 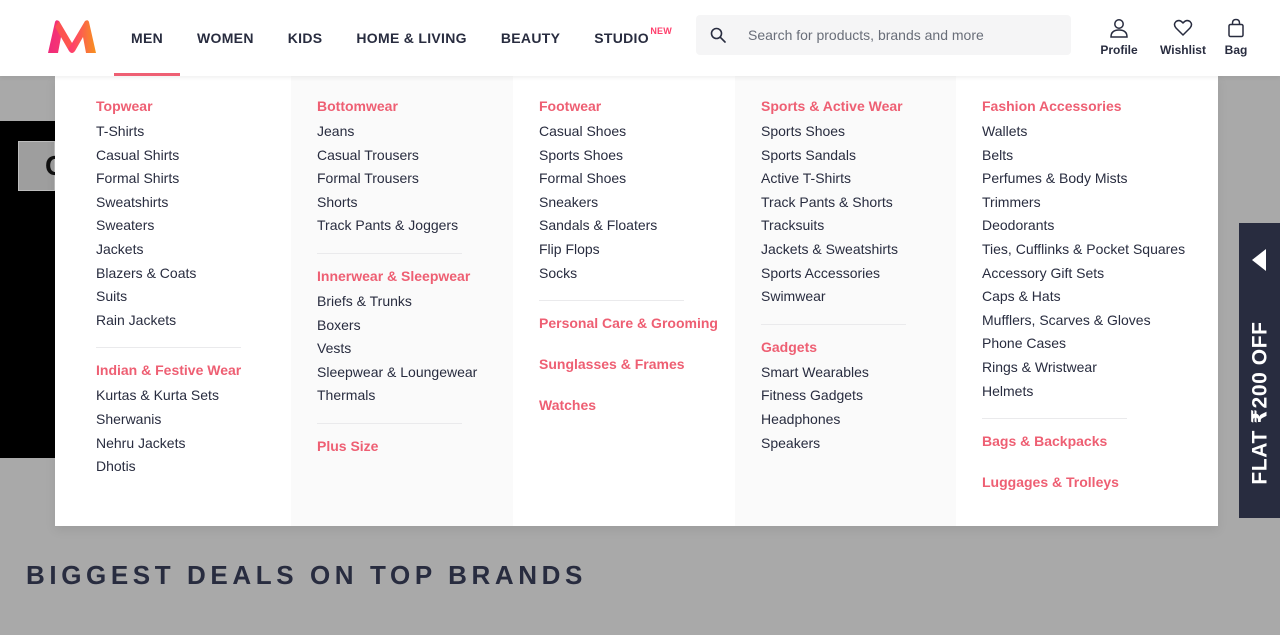 What do you see at coordinates (193, 106) in the screenshot?
I see `category-topwear: Topwear` at bounding box center [193, 106].